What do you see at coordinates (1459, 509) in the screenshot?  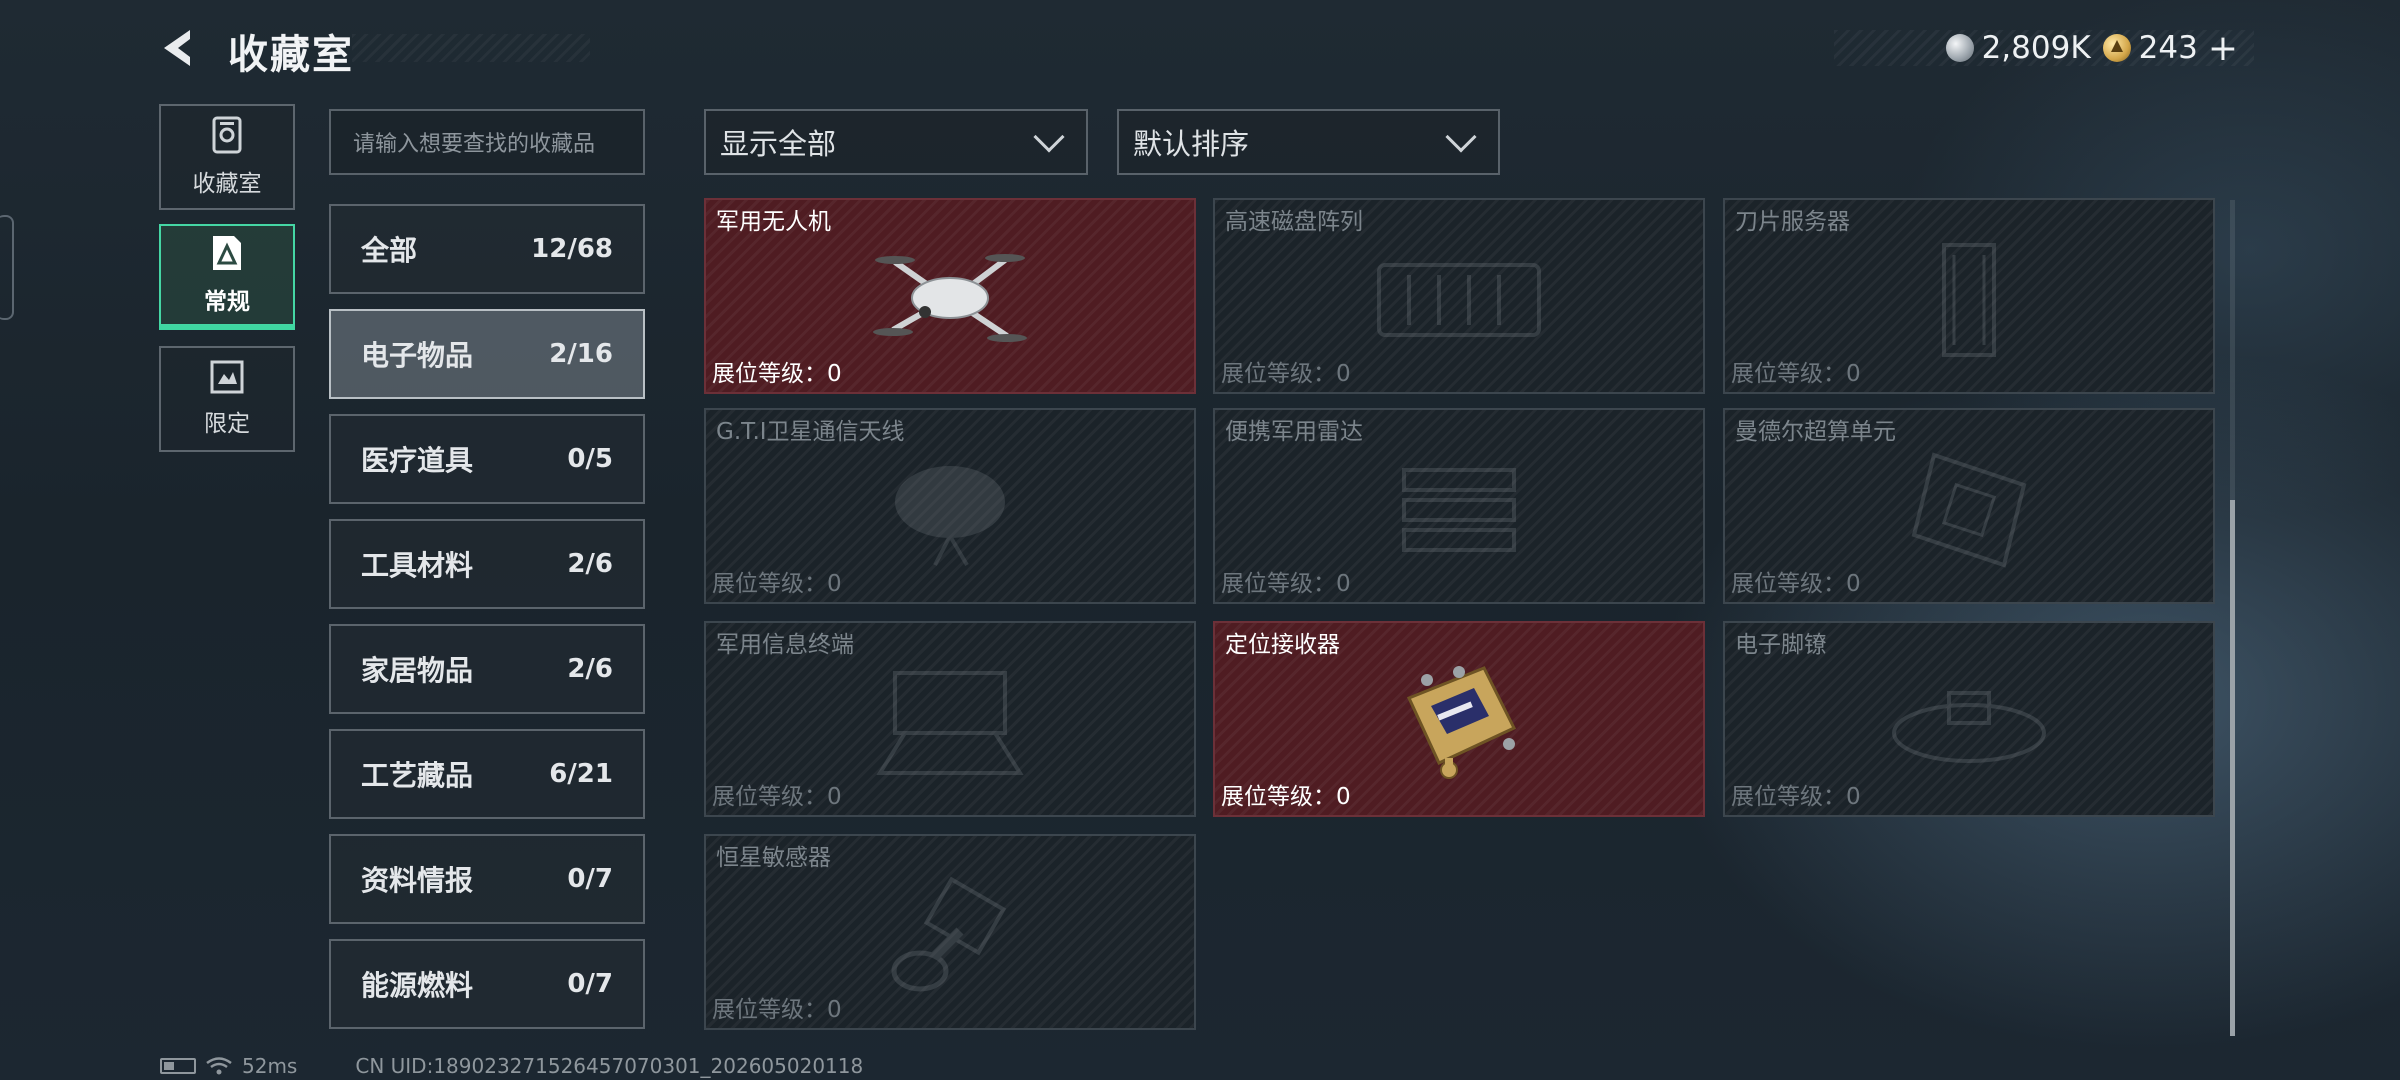 I see `radar-icon` at bounding box center [1459, 509].